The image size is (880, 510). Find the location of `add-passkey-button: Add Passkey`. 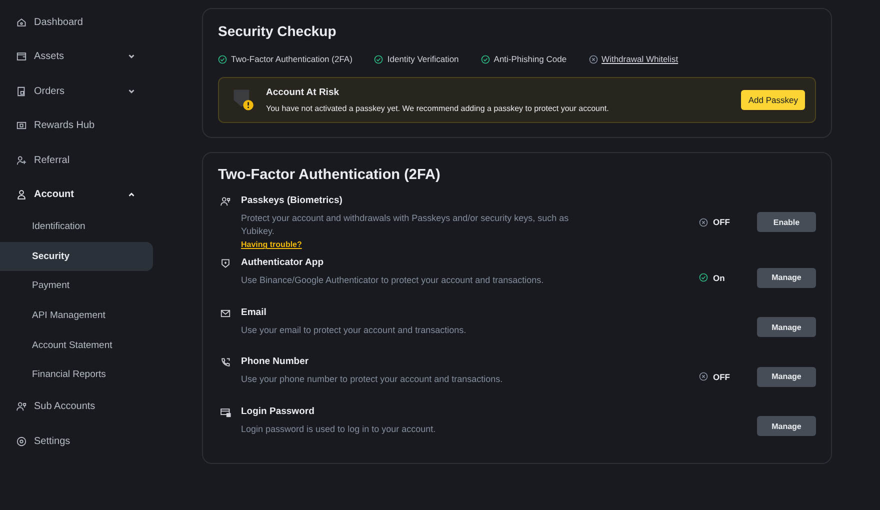

add-passkey-button: Add Passkey is located at coordinates (773, 100).